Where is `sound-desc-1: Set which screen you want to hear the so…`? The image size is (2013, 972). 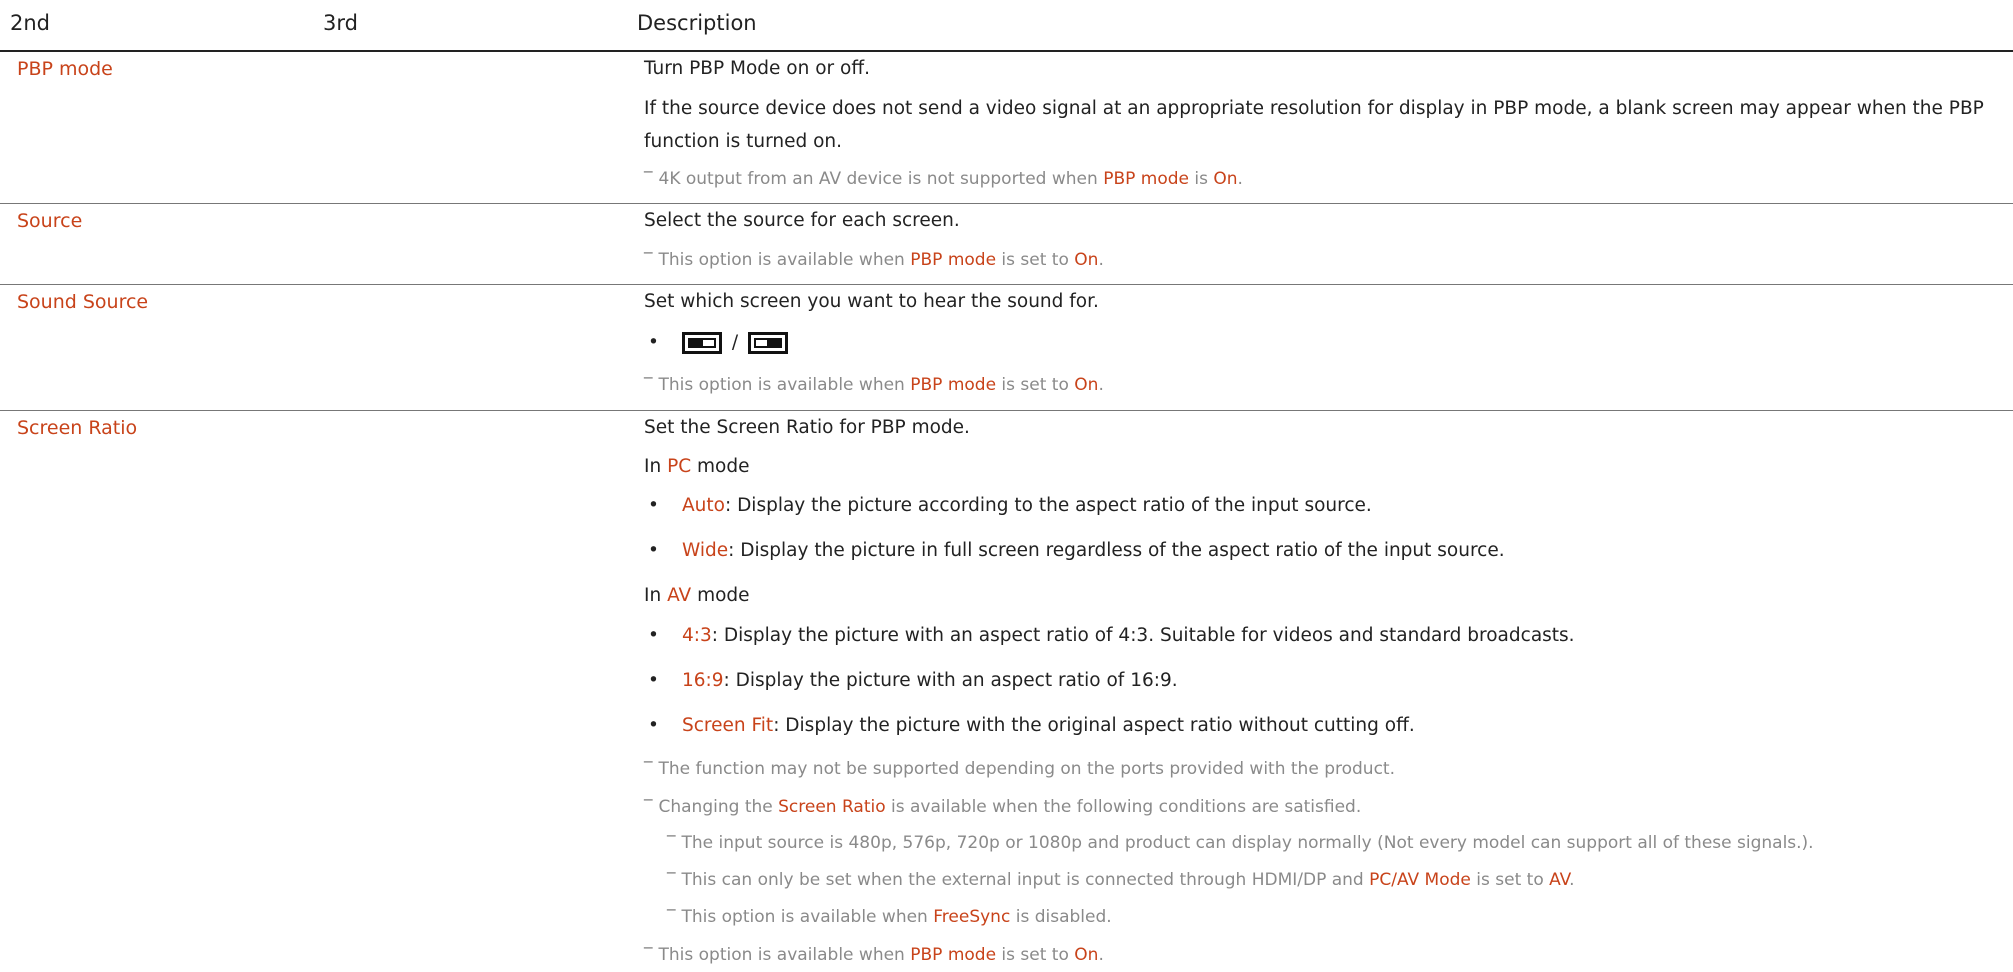
sound-desc-1: Set which screen you want to hear the so… is located at coordinates (871, 301).